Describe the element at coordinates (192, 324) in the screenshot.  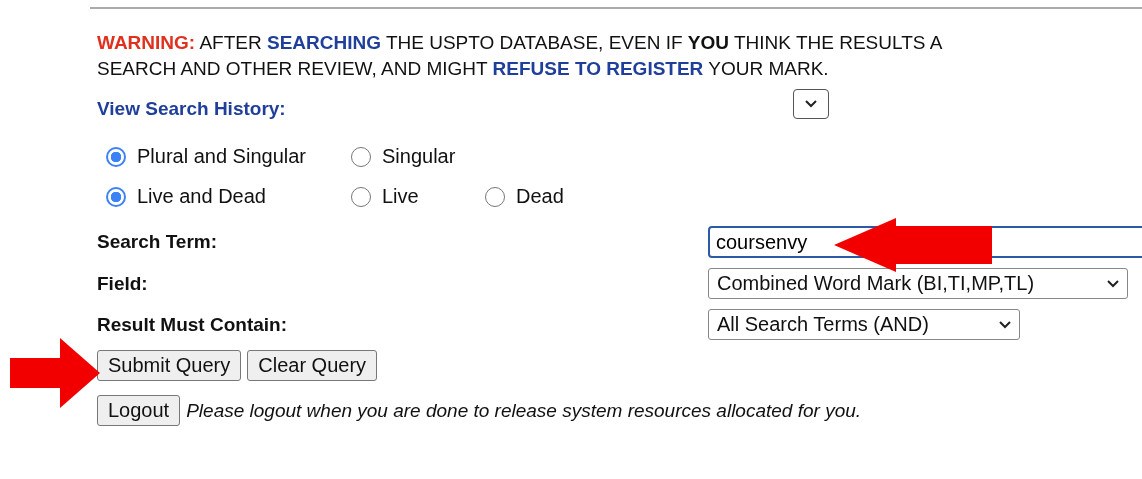
I see `field-label: Result Must Contain:` at that location.